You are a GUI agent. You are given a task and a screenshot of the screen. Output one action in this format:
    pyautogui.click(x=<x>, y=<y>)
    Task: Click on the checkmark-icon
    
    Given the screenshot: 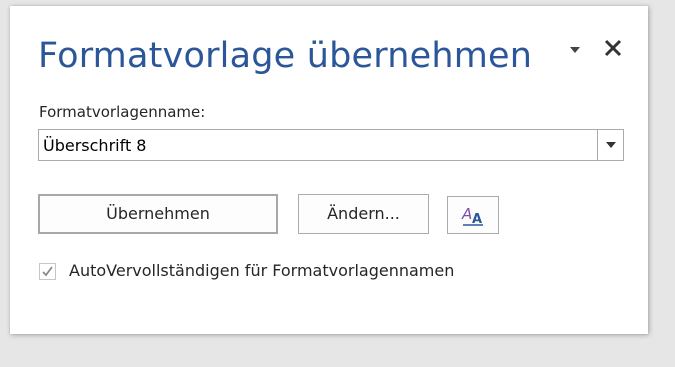 What is the action you would take?
    pyautogui.click(x=47, y=271)
    